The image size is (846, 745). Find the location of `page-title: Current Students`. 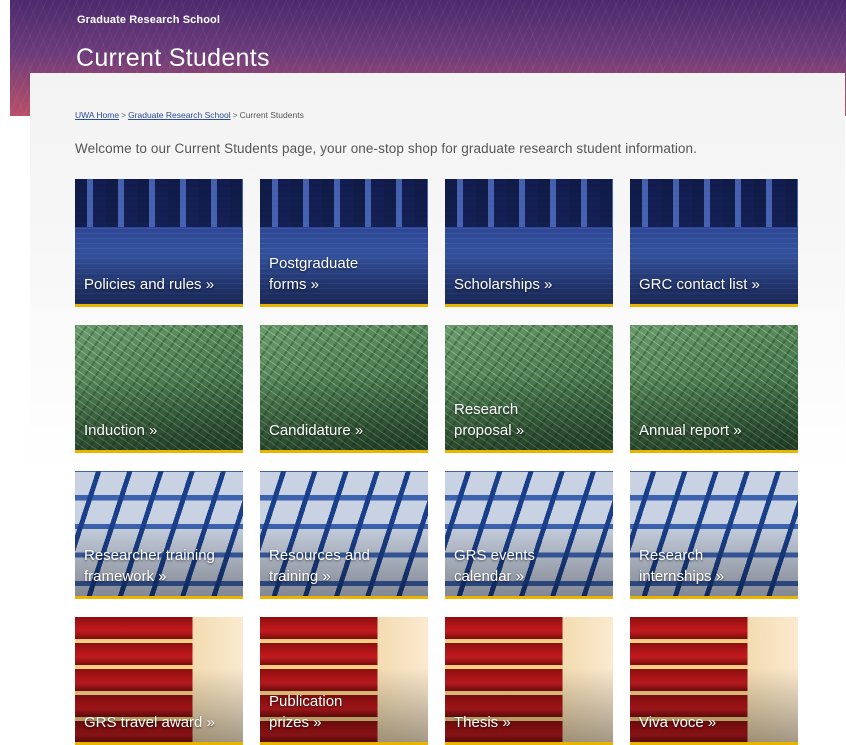

page-title: Current Students is located at coordinates (173, 57).